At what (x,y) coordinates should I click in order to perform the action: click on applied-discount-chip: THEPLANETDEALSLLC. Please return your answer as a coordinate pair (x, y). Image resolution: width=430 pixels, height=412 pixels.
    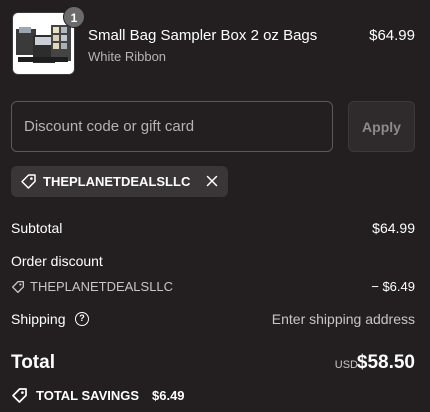
    Looking at the image, I should click on (119, 181).